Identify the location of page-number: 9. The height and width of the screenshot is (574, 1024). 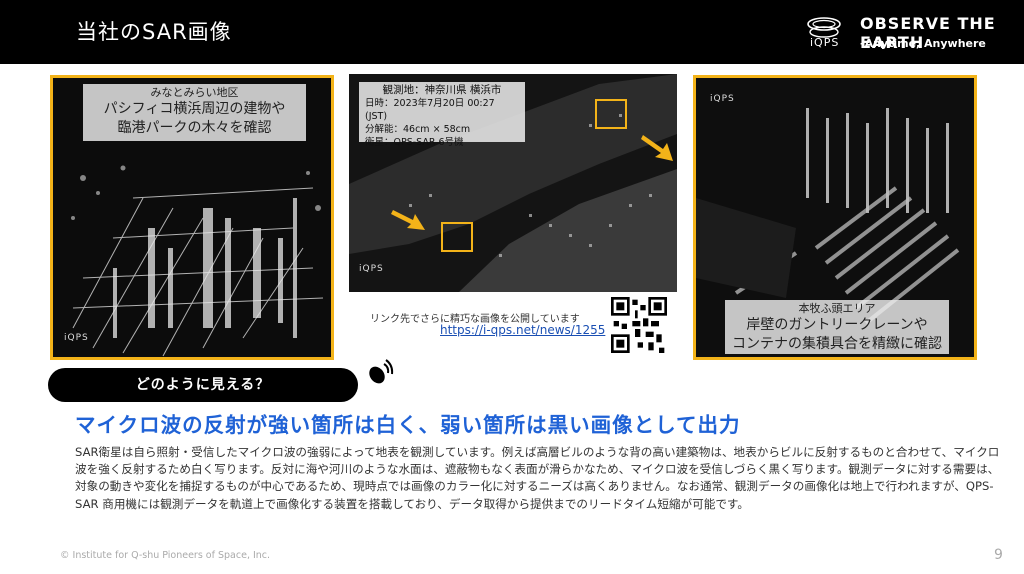
(998, 555).